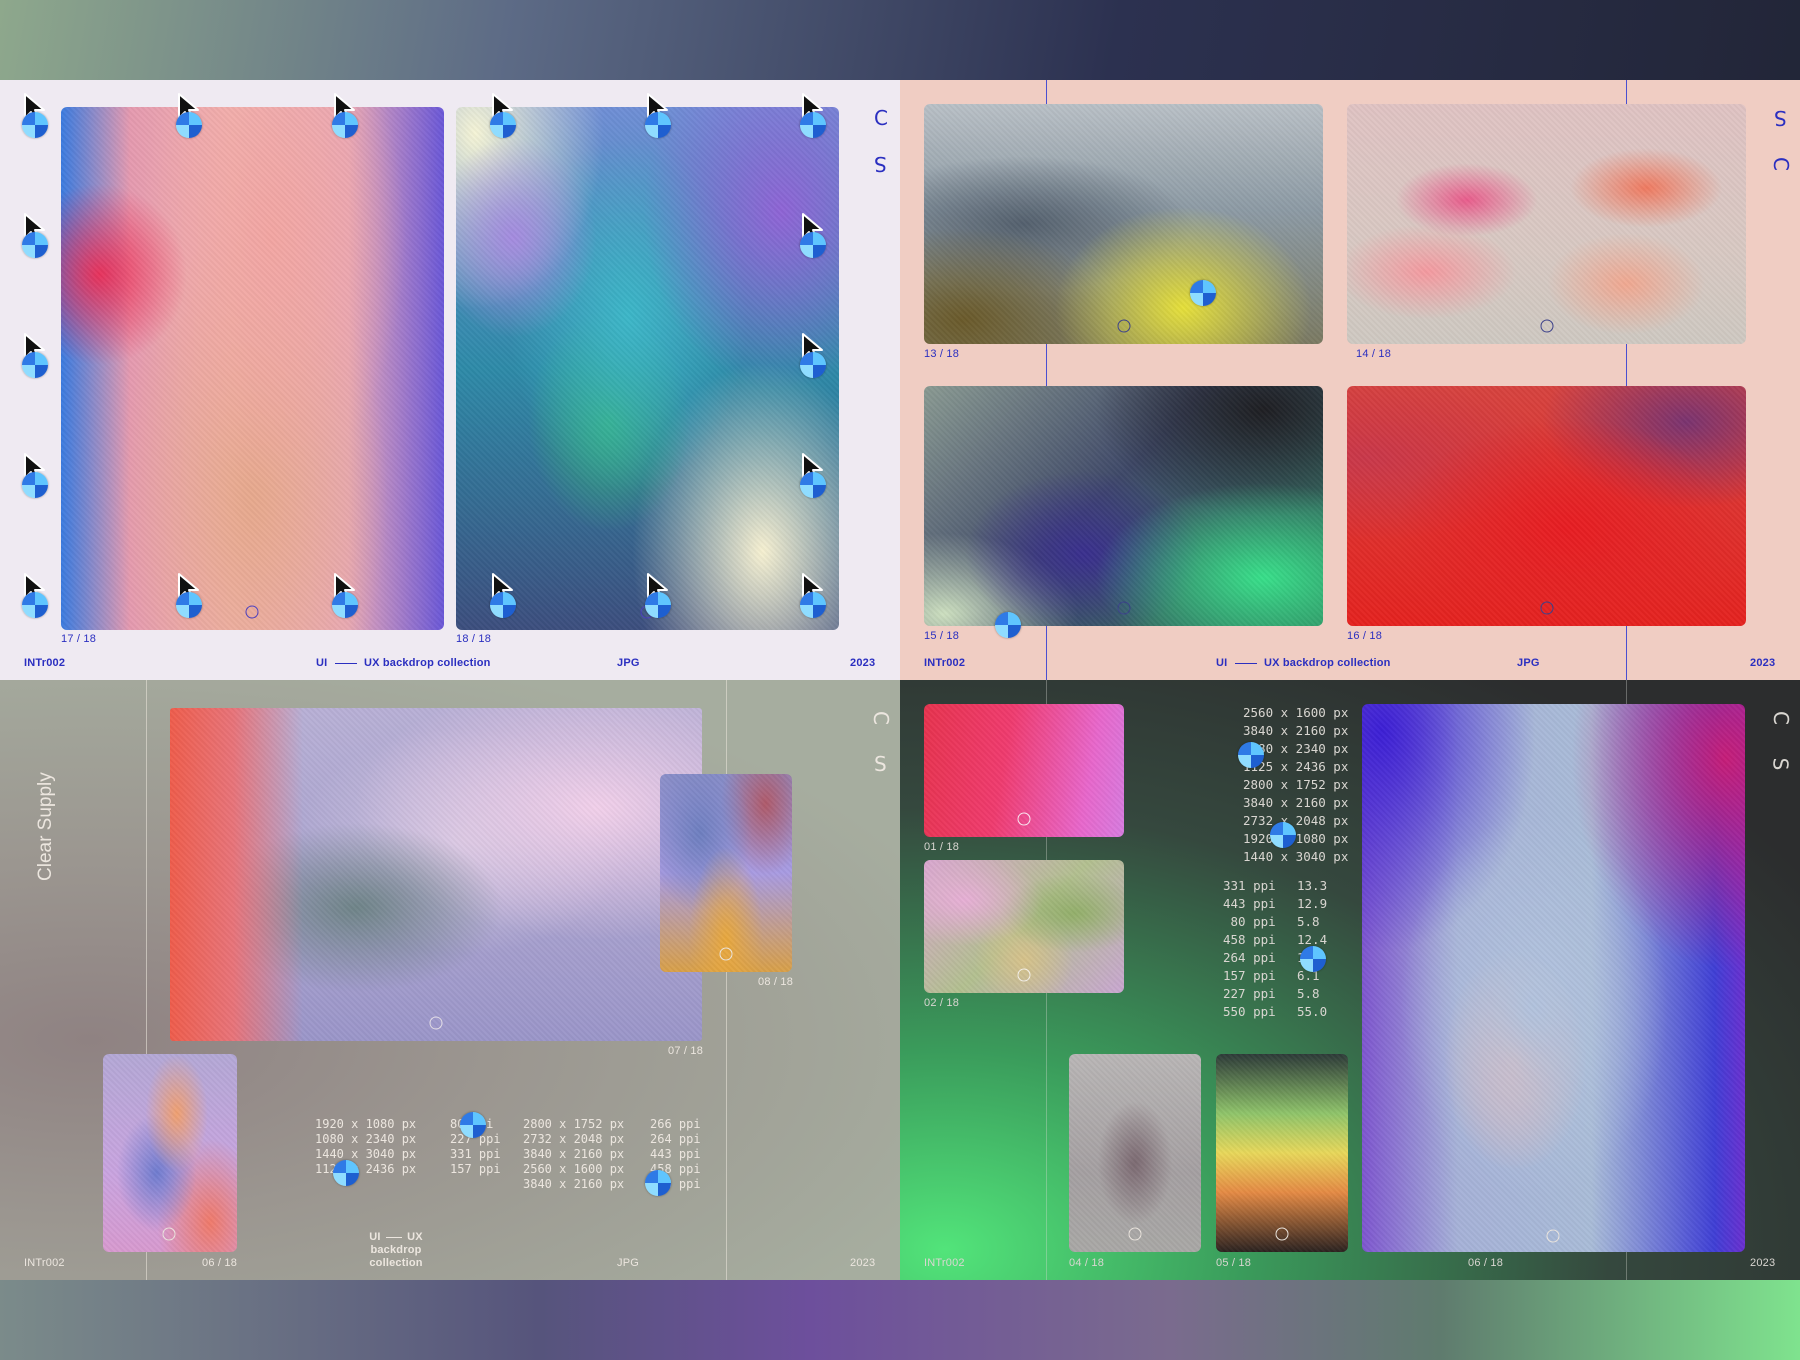 This screenshot has width=1800, height=1360. Describe the element at coordinates (45, 826) in the screenshot. I see `brand-name: Clear Supply` at that location.